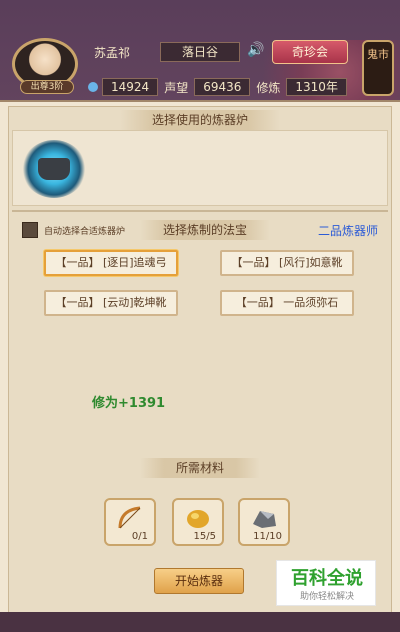  What do you see at coordinates (200, 52) in the screenshot?
I see `location-label: 落日谷` at bounding box center [200, 52].